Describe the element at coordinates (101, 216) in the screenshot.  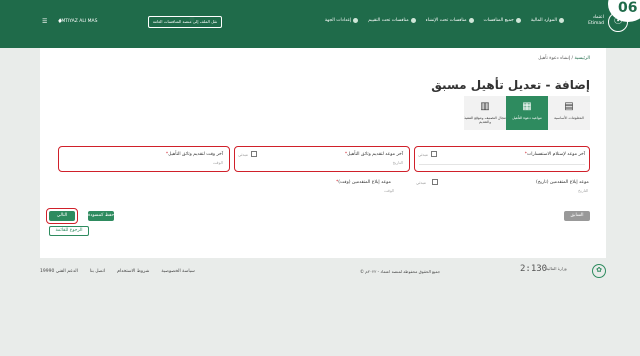
I see `save-draft-button: حفظ كمسودة` at that location.